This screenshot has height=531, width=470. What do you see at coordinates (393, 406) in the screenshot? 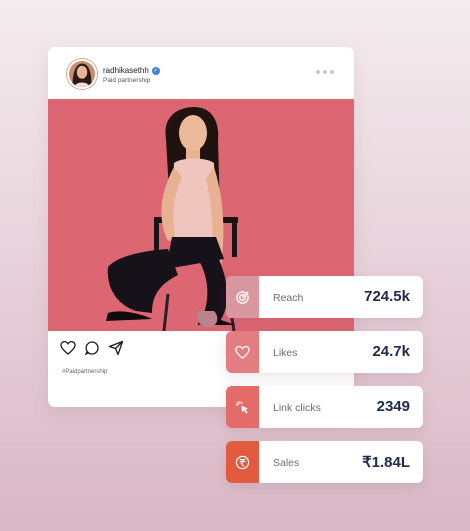
I see `metric-value: 2349` at bounding box center [393, 406].